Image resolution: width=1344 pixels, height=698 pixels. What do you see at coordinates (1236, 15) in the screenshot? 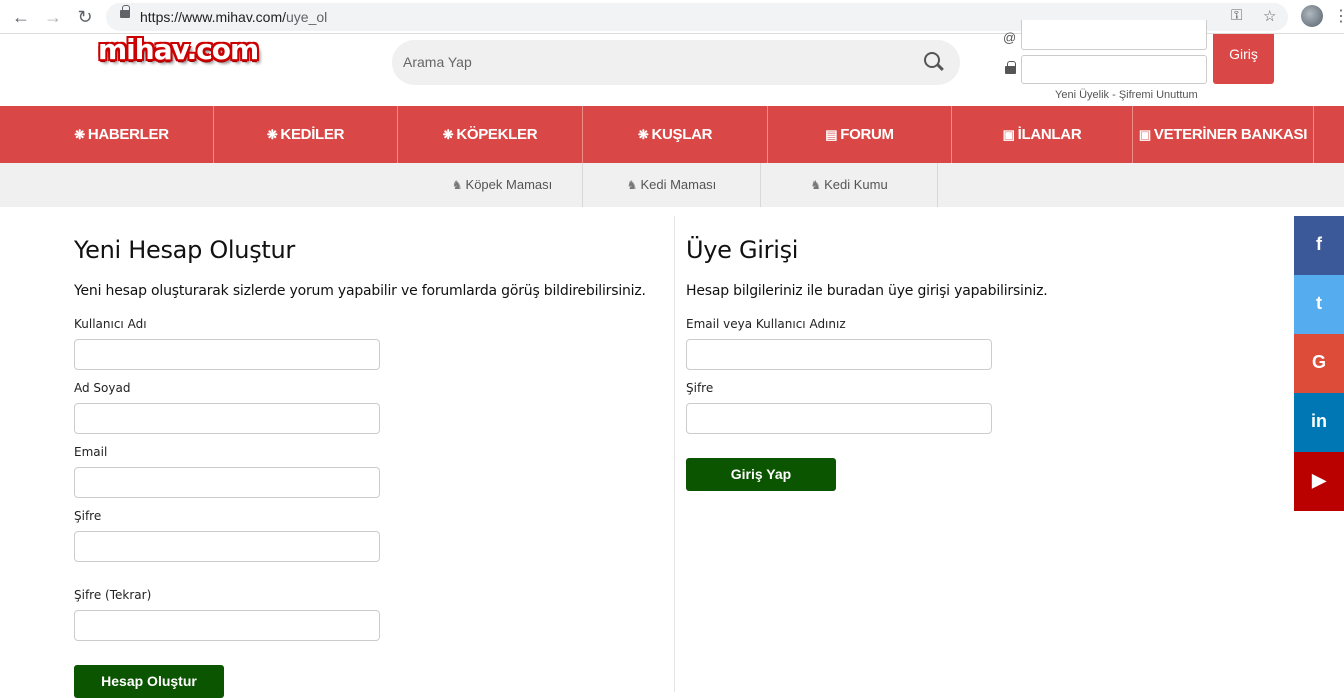
I see `key-icon: ⚿` at bounding box center [1236, 15].